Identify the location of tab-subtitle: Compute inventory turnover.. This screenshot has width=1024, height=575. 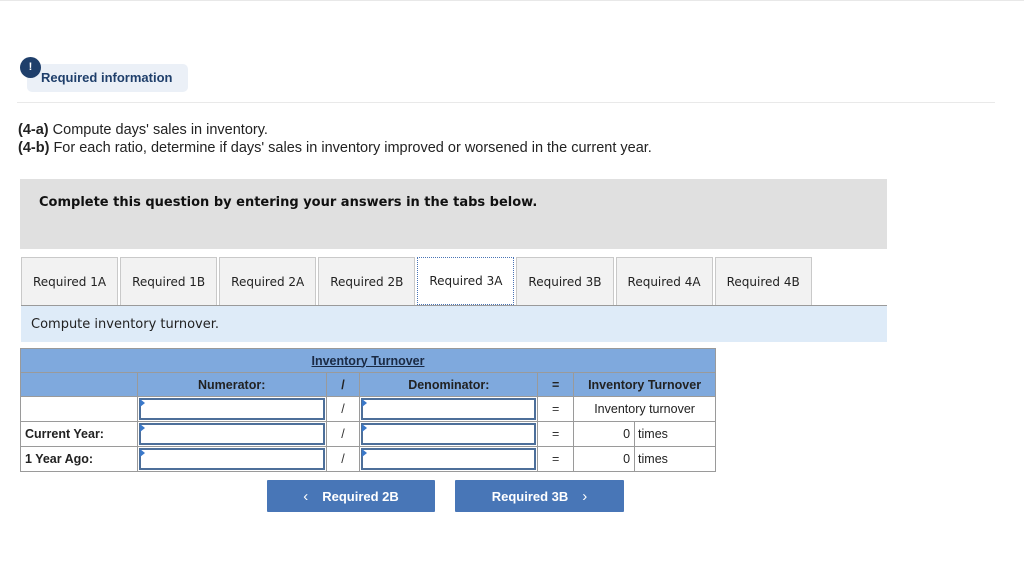
(125, 324).